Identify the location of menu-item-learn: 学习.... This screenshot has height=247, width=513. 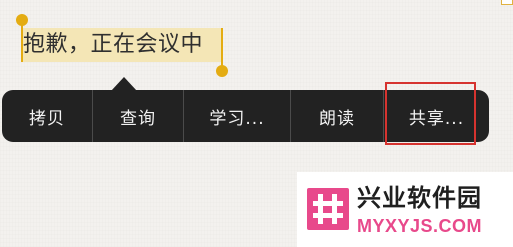
(237, 116).